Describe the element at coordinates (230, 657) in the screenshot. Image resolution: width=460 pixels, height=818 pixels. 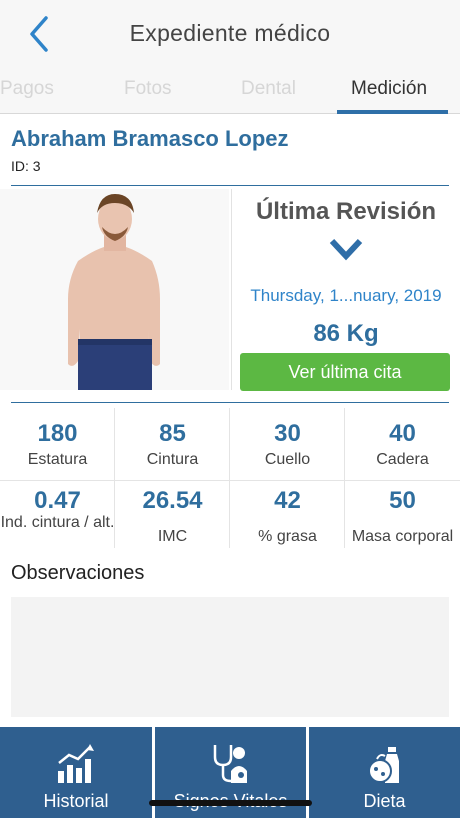
I see `observations-box` at that location.